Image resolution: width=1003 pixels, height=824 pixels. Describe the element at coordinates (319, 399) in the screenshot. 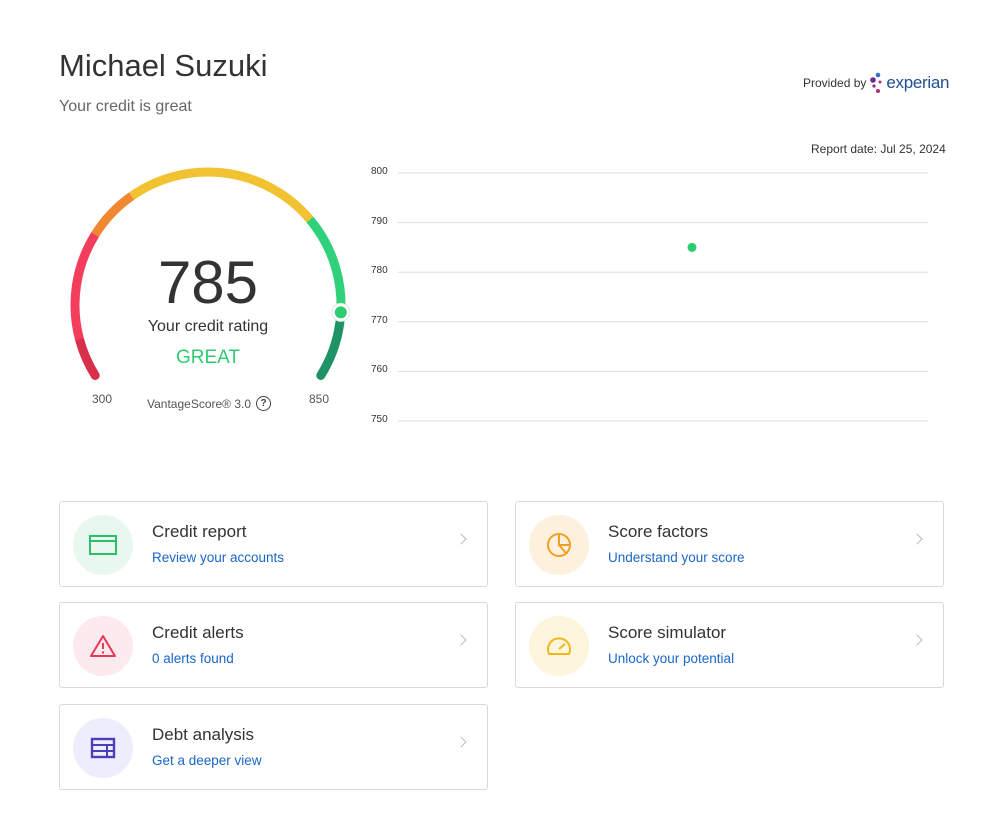

I see `gauge-max: 850` at that location.